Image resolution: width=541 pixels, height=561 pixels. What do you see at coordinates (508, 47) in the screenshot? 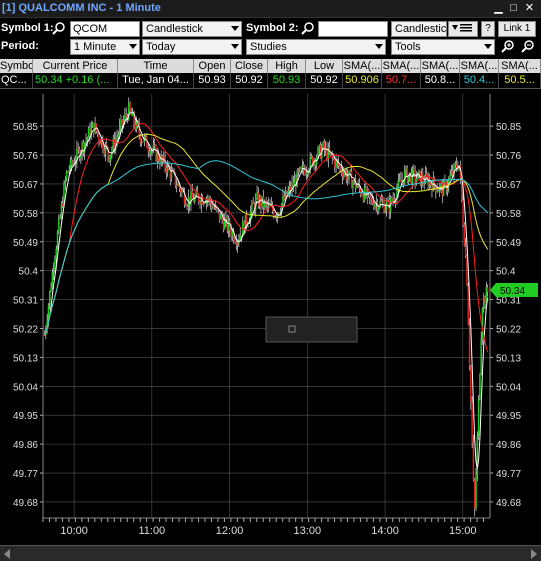
I see `zoom-in-icon` at bounding box center [508, 47].